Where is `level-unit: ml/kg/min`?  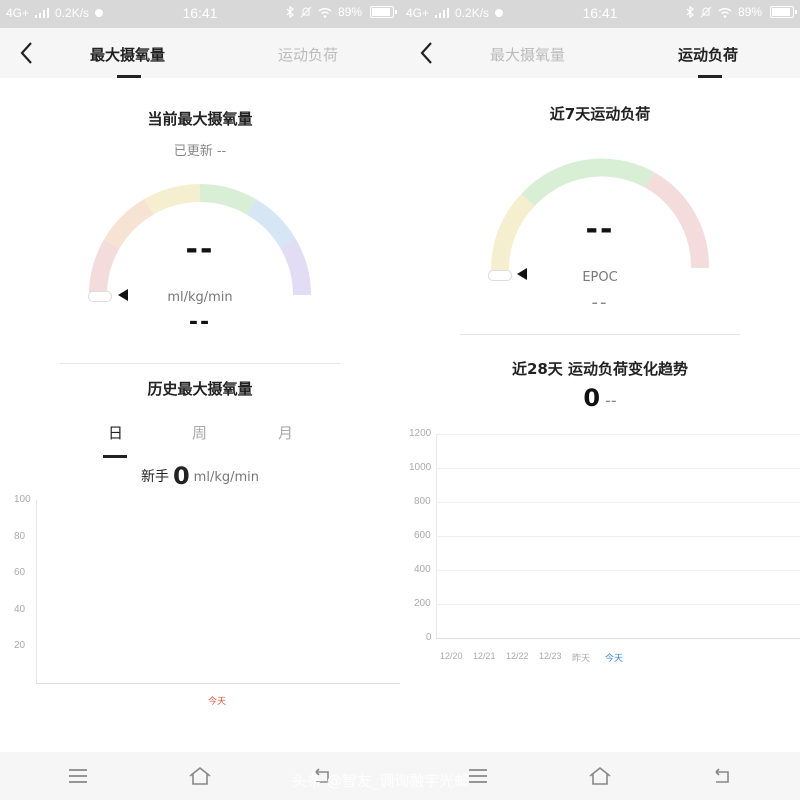 level-unit: ml/kg/min is located at coordinates (226, 477).